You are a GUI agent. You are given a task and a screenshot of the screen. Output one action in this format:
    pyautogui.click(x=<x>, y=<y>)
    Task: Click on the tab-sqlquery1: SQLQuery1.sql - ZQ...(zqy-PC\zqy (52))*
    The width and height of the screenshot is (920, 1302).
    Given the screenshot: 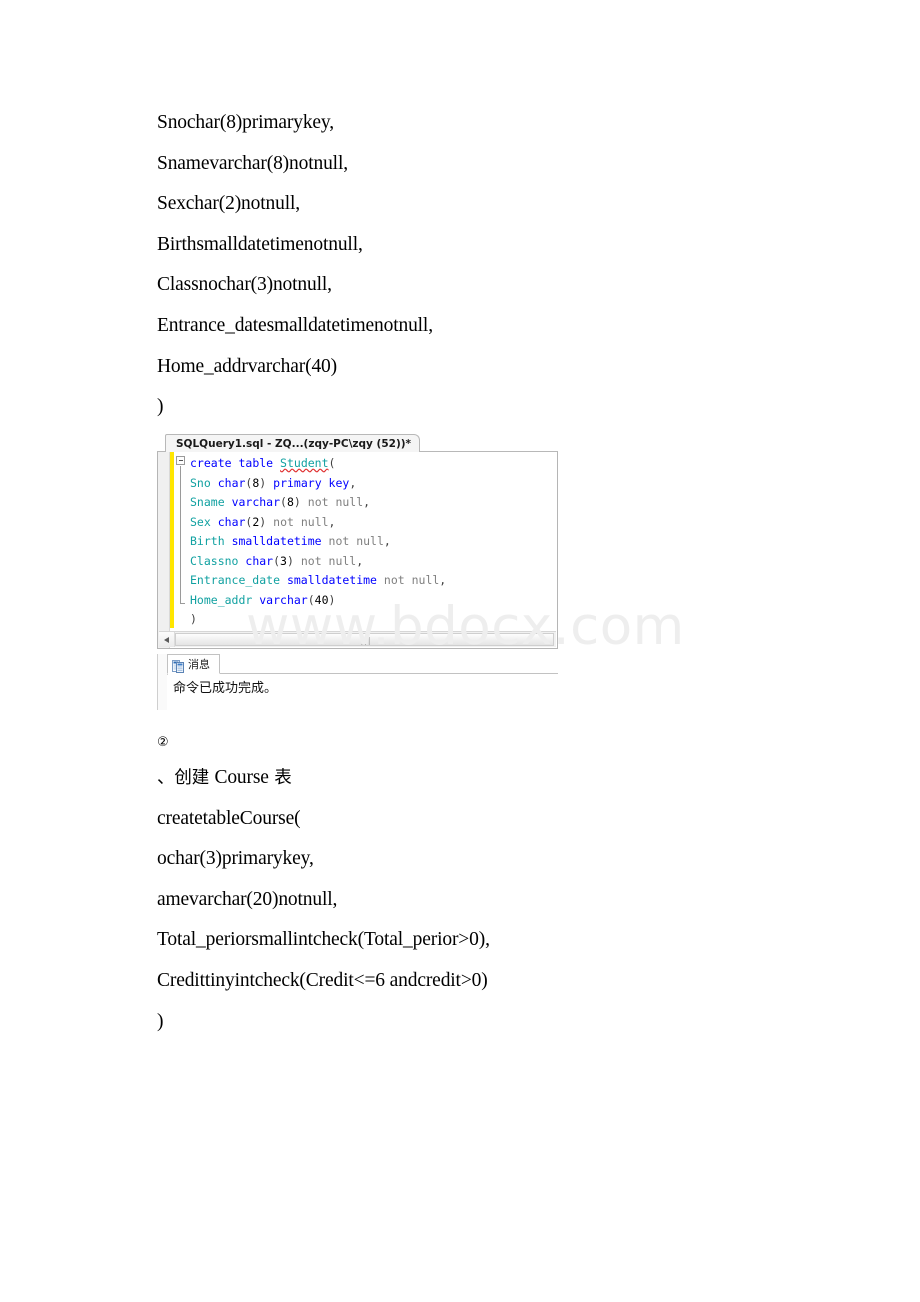 What is the action you would take?
    pyautogui.click(x=293, y=443)
    